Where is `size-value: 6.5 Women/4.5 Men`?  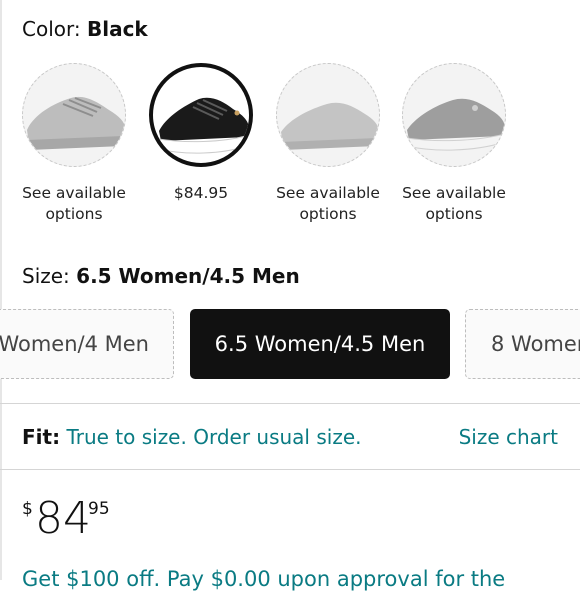 size-value: 6.5 Women/4.5 Men is located at coordinates (188, 276).